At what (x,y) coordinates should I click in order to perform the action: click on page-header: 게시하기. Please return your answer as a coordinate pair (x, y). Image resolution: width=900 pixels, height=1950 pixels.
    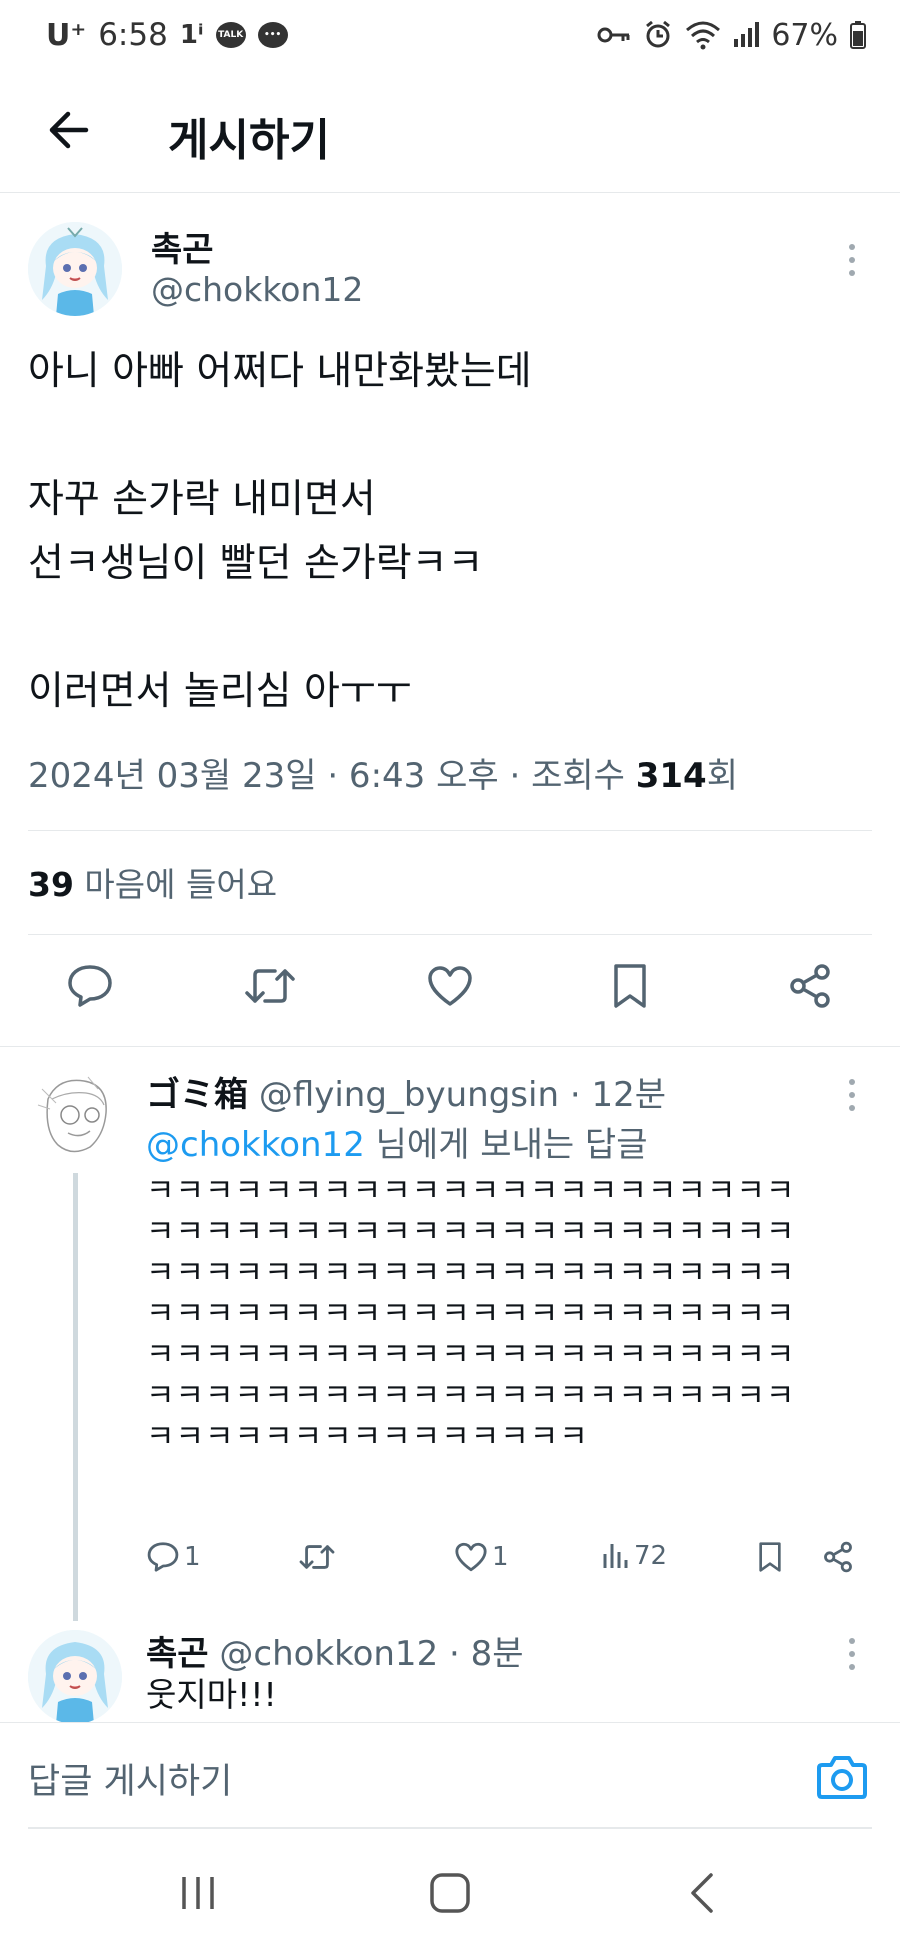
    Looking at the image, I should click on (450, 131).